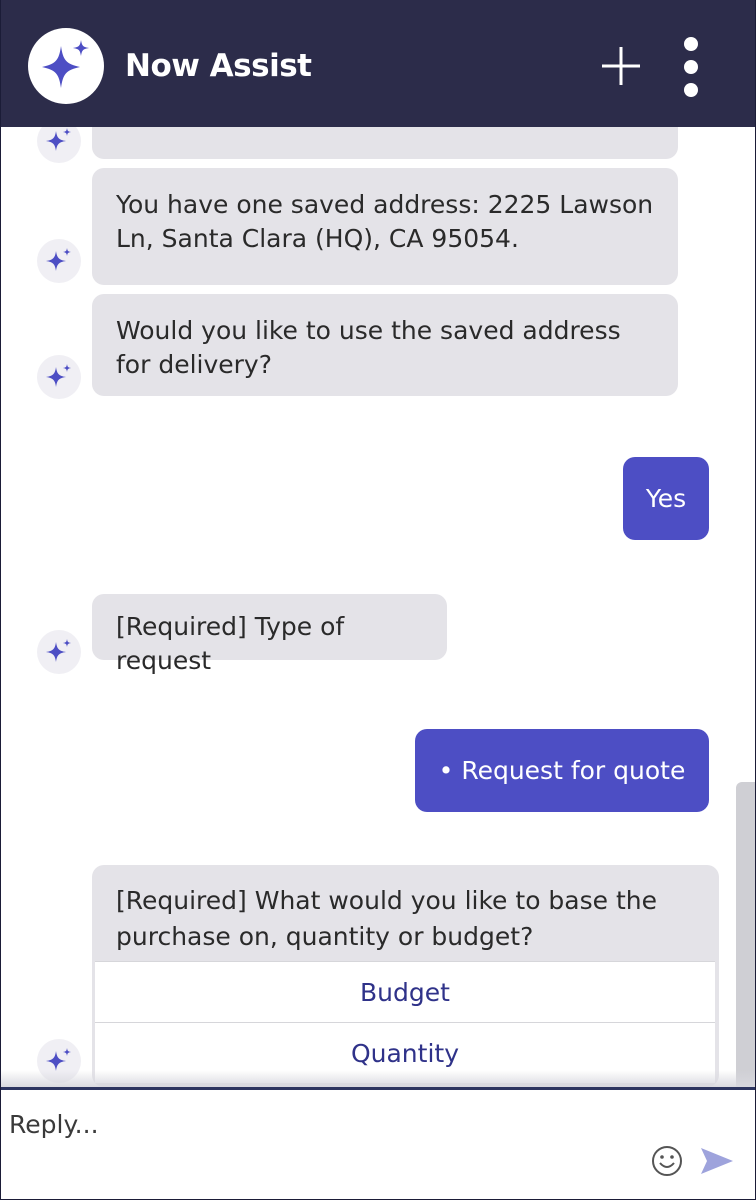 The width and height of the screenshot is (756, 1201). What do you see at coordinates (745, 934) in the screenshot?
I see `scrollbar` at bounding box center [745, 934].